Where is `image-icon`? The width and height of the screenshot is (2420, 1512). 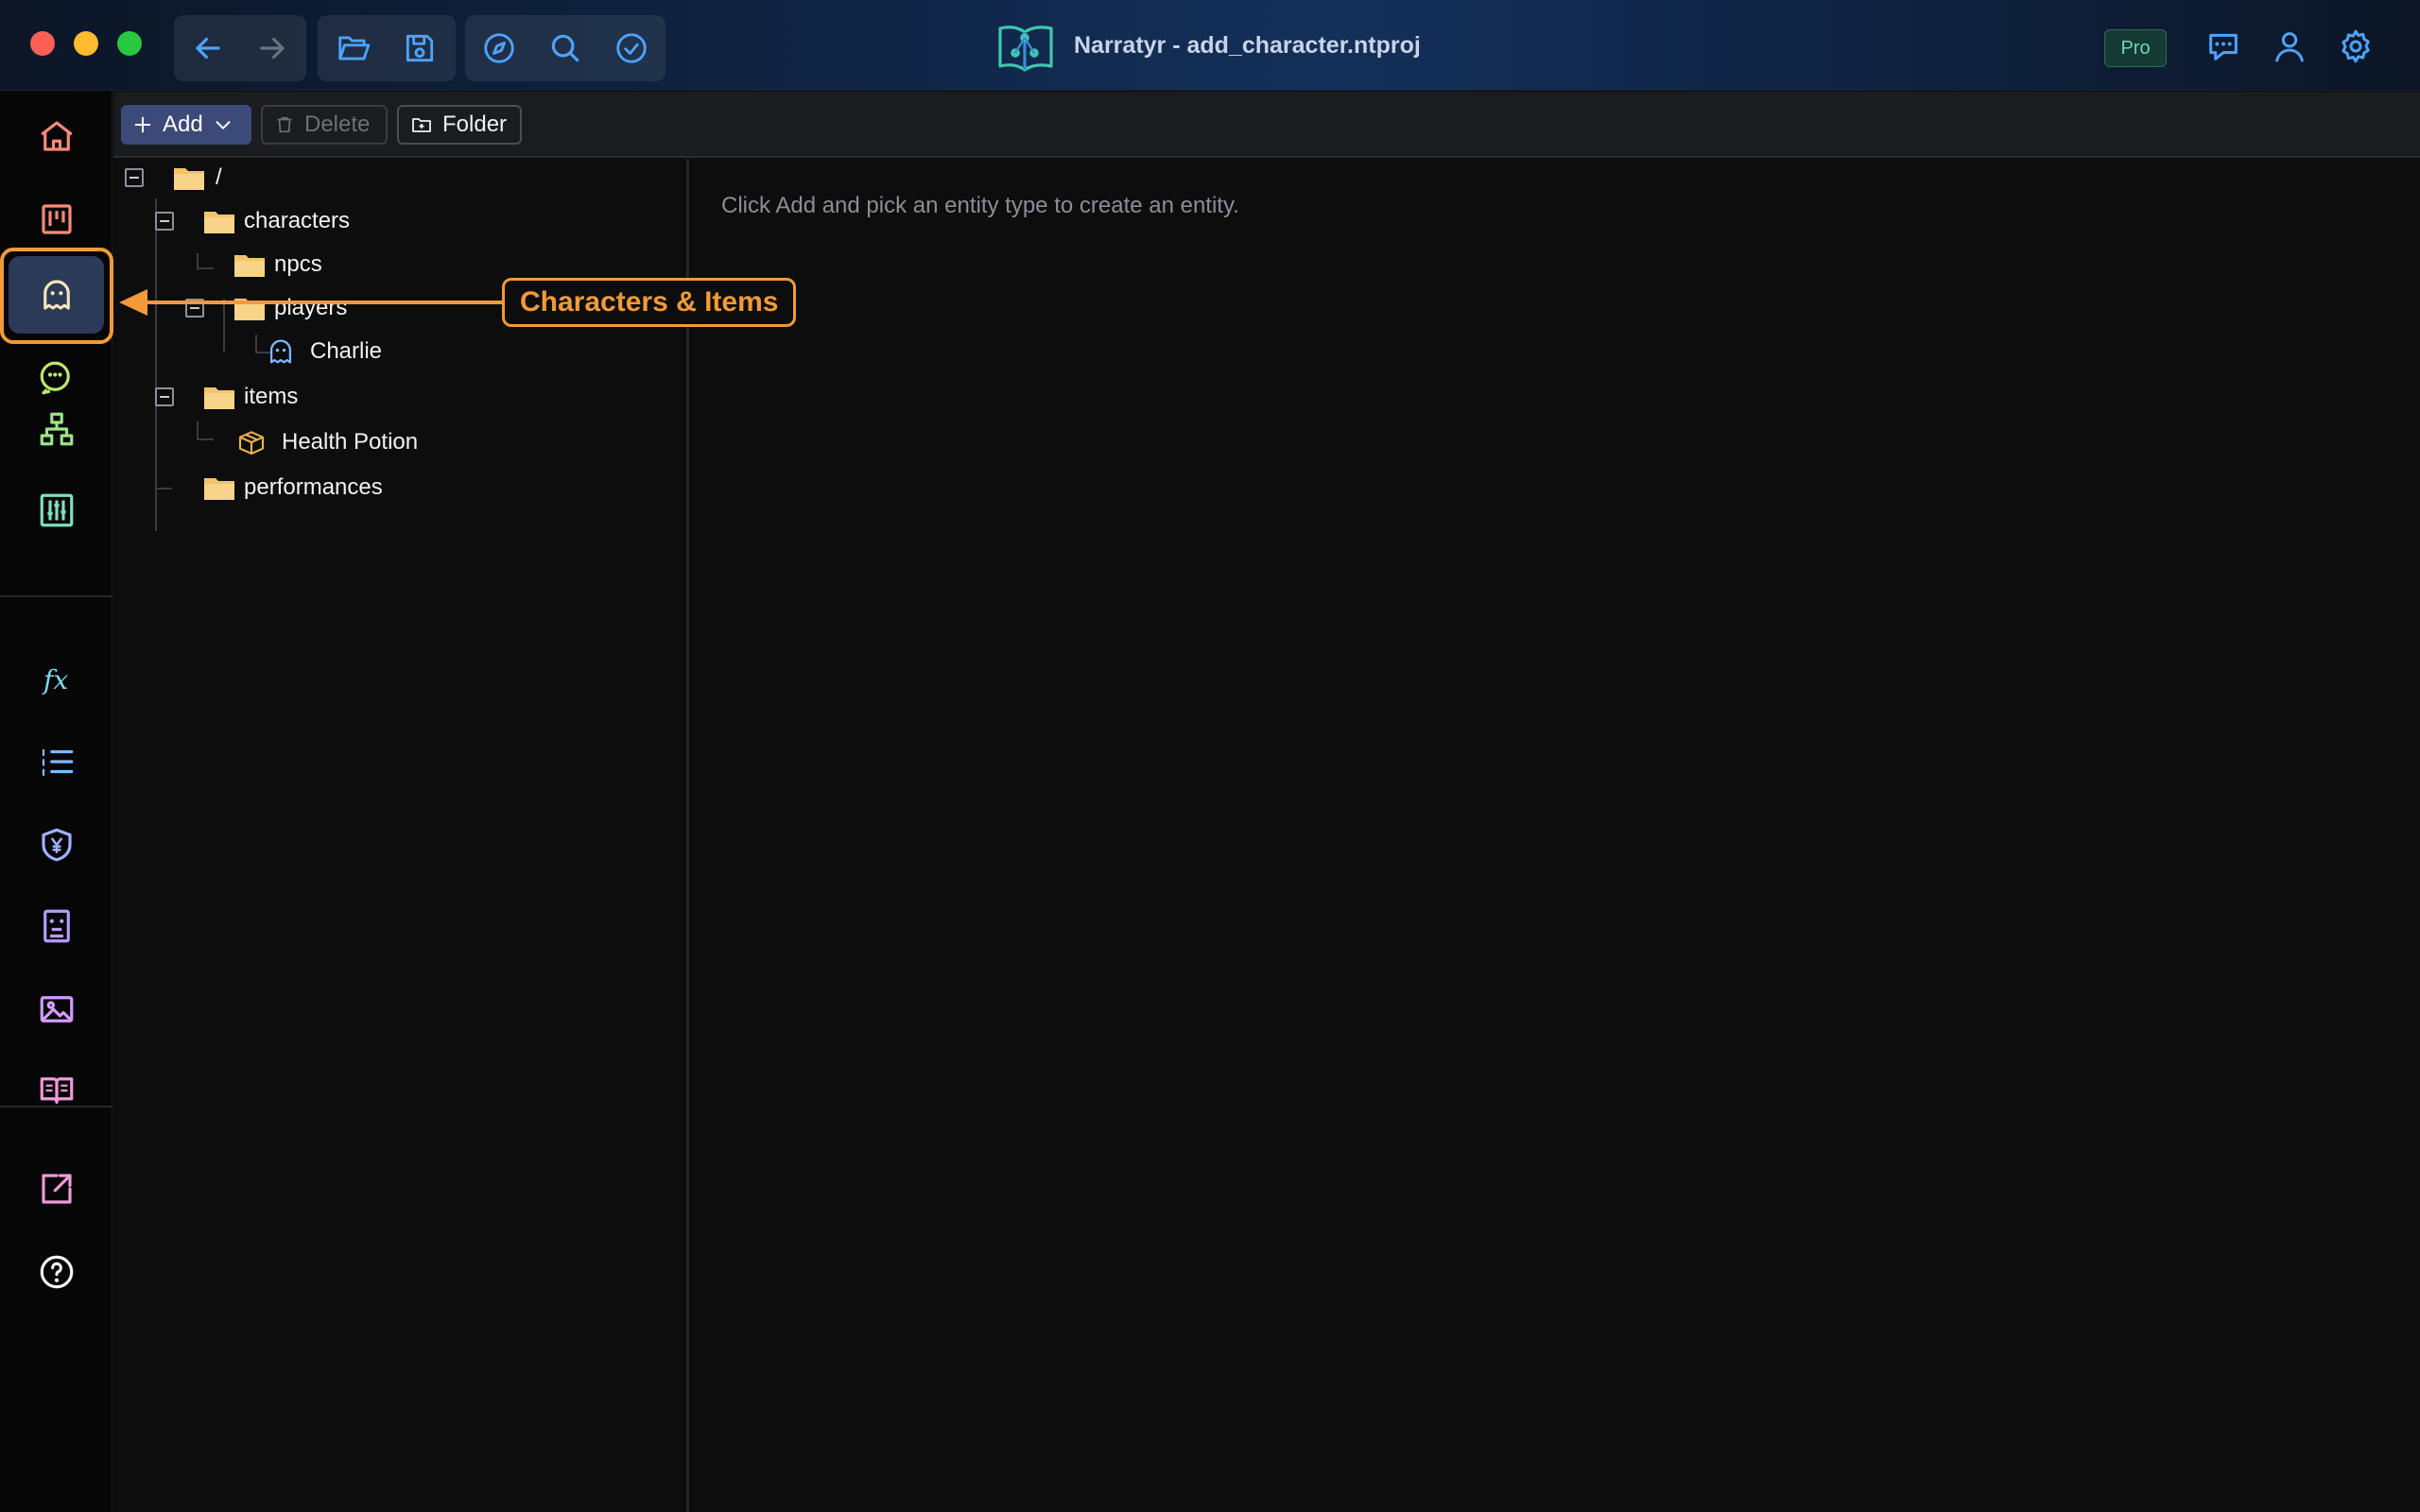 image-icon is located at coordinates (56, 1009).